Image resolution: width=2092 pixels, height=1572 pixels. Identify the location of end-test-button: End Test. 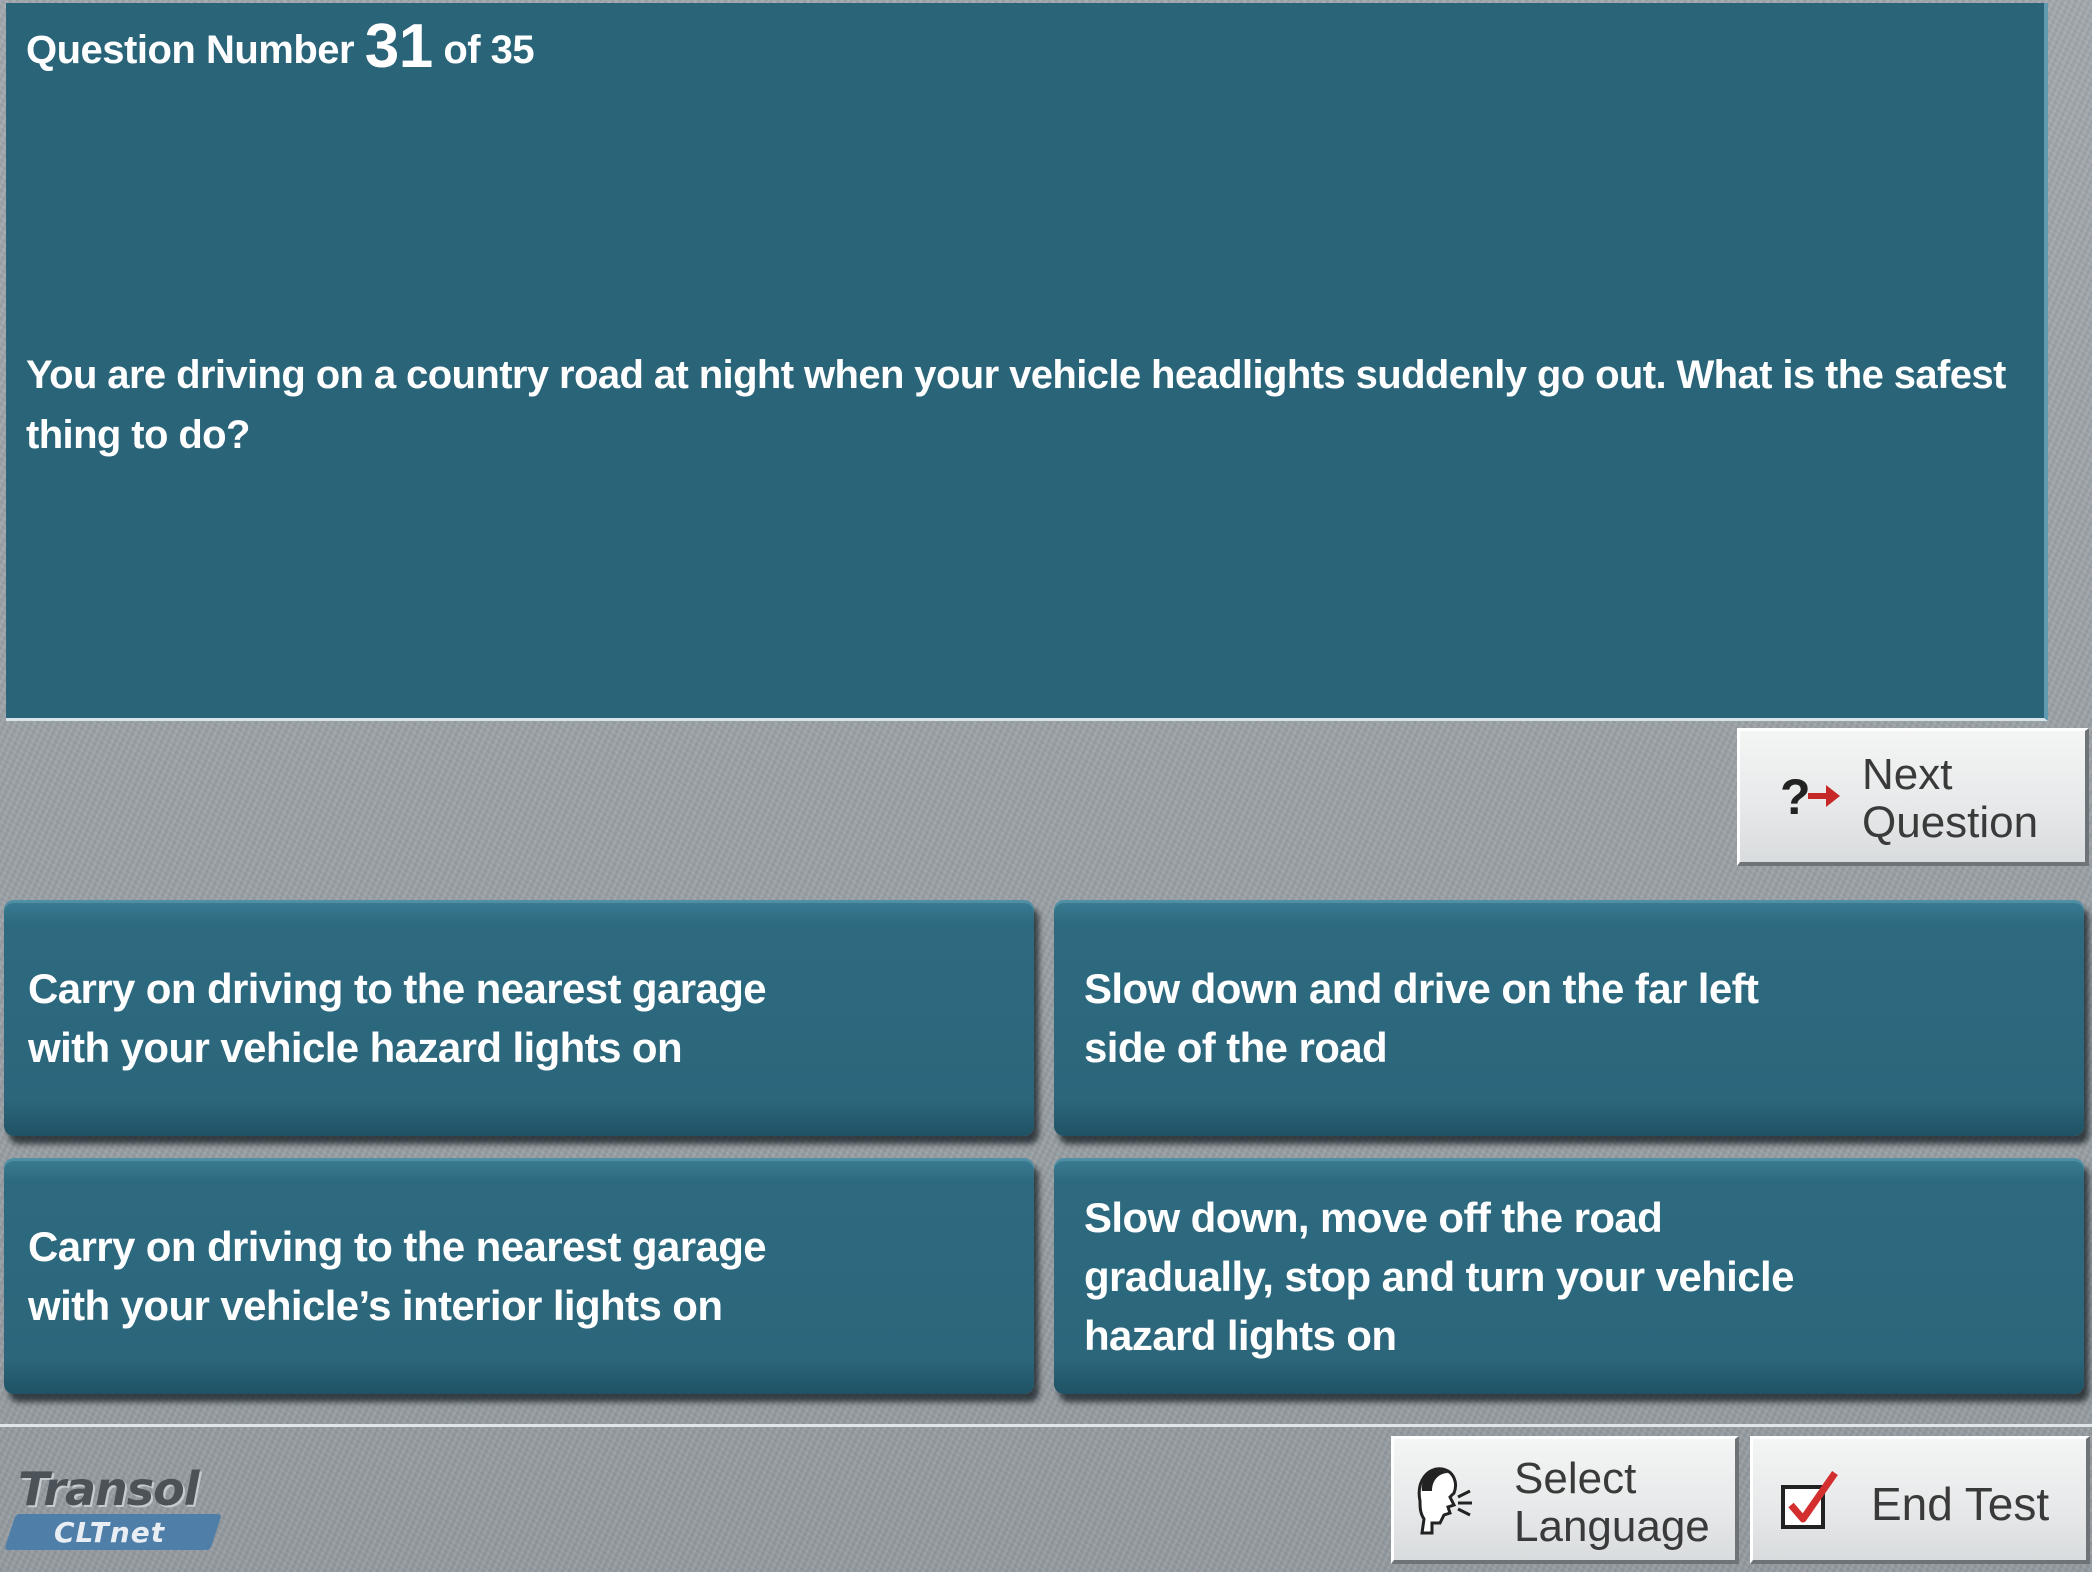
(1920, 1500).